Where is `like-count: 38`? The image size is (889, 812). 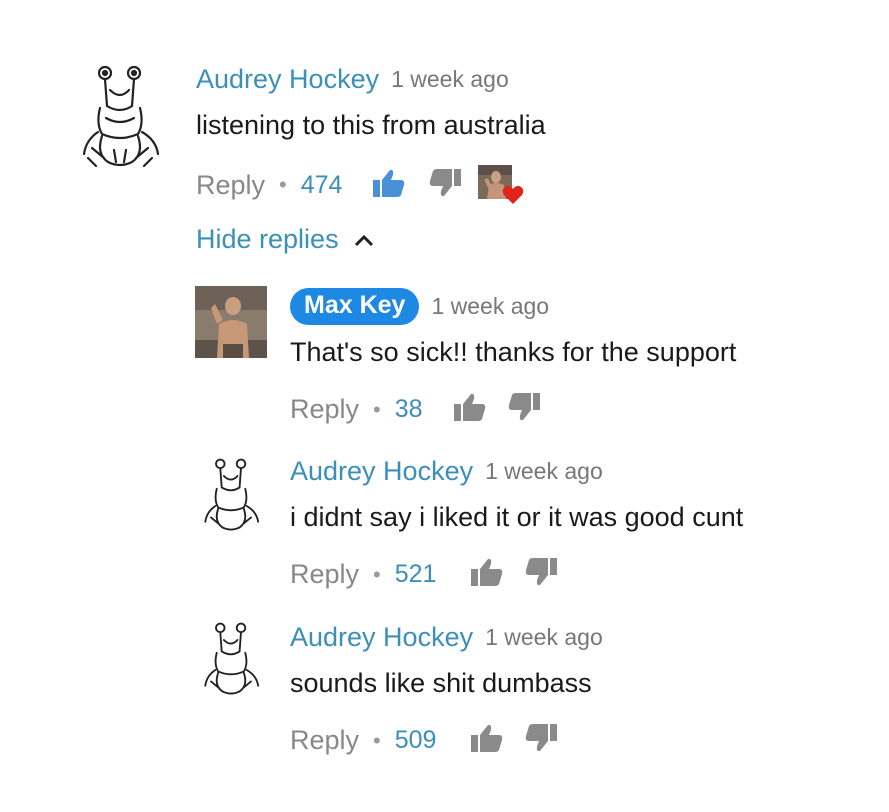
like-count: 38 is located at coordinates (408, 409).